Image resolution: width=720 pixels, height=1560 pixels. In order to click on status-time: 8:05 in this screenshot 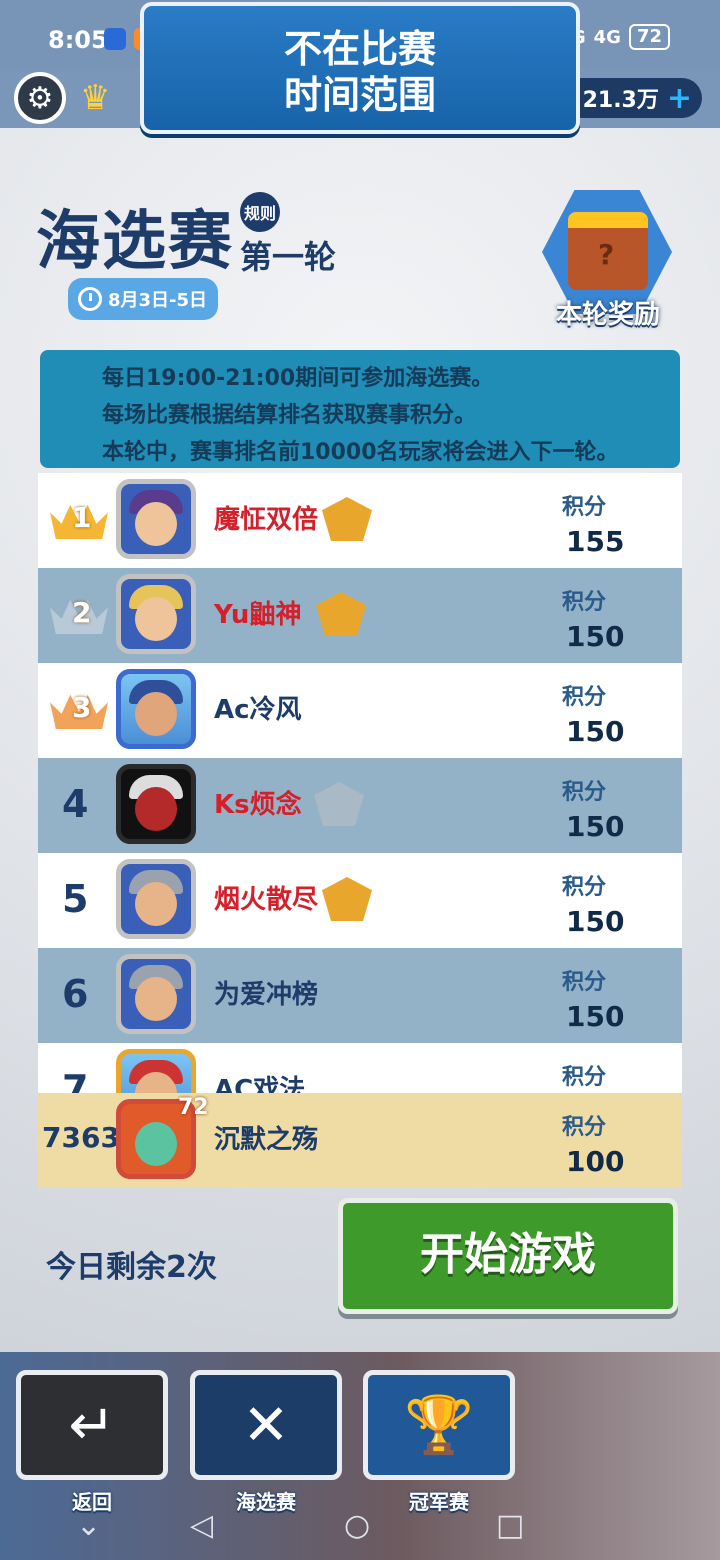, I will do `click(78, 40)`.